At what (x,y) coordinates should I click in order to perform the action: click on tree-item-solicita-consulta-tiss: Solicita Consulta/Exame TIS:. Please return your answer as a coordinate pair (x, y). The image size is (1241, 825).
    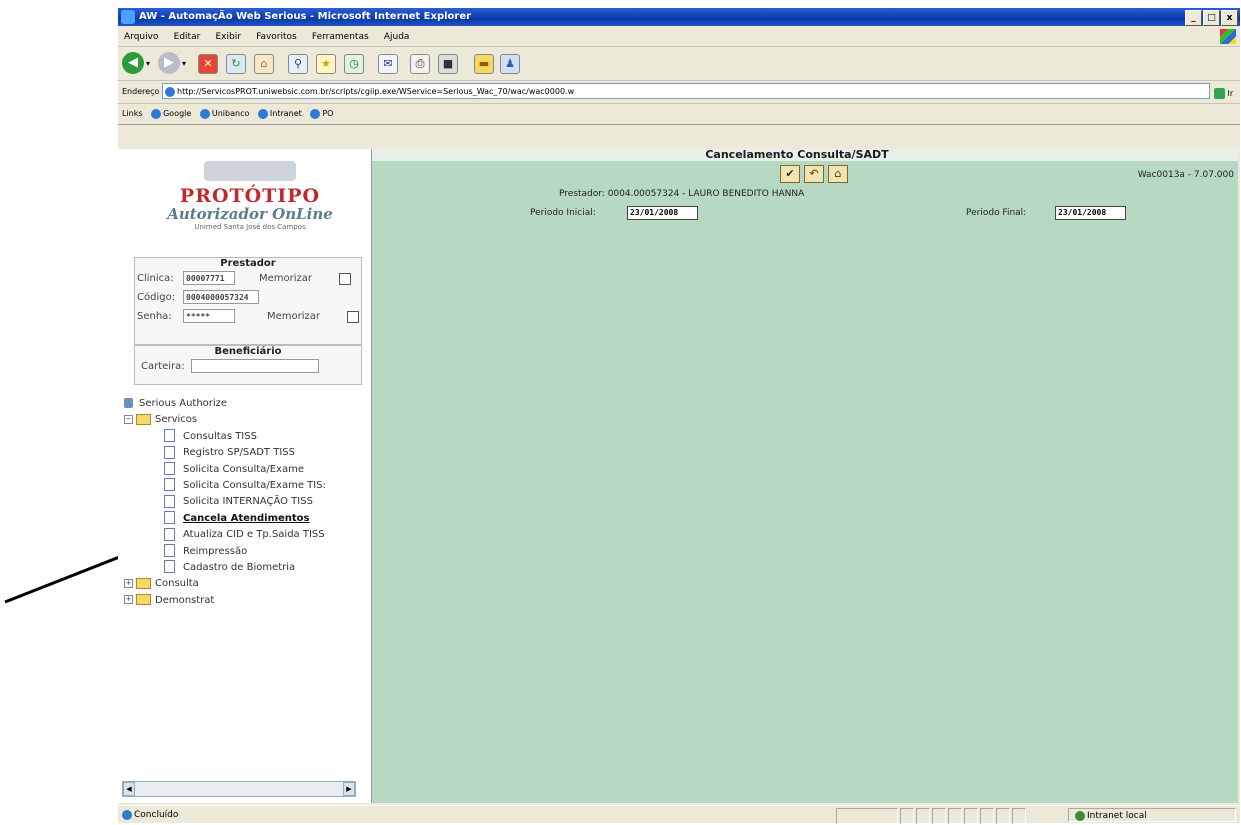
    Looking at the image, I should click on (225, 486).